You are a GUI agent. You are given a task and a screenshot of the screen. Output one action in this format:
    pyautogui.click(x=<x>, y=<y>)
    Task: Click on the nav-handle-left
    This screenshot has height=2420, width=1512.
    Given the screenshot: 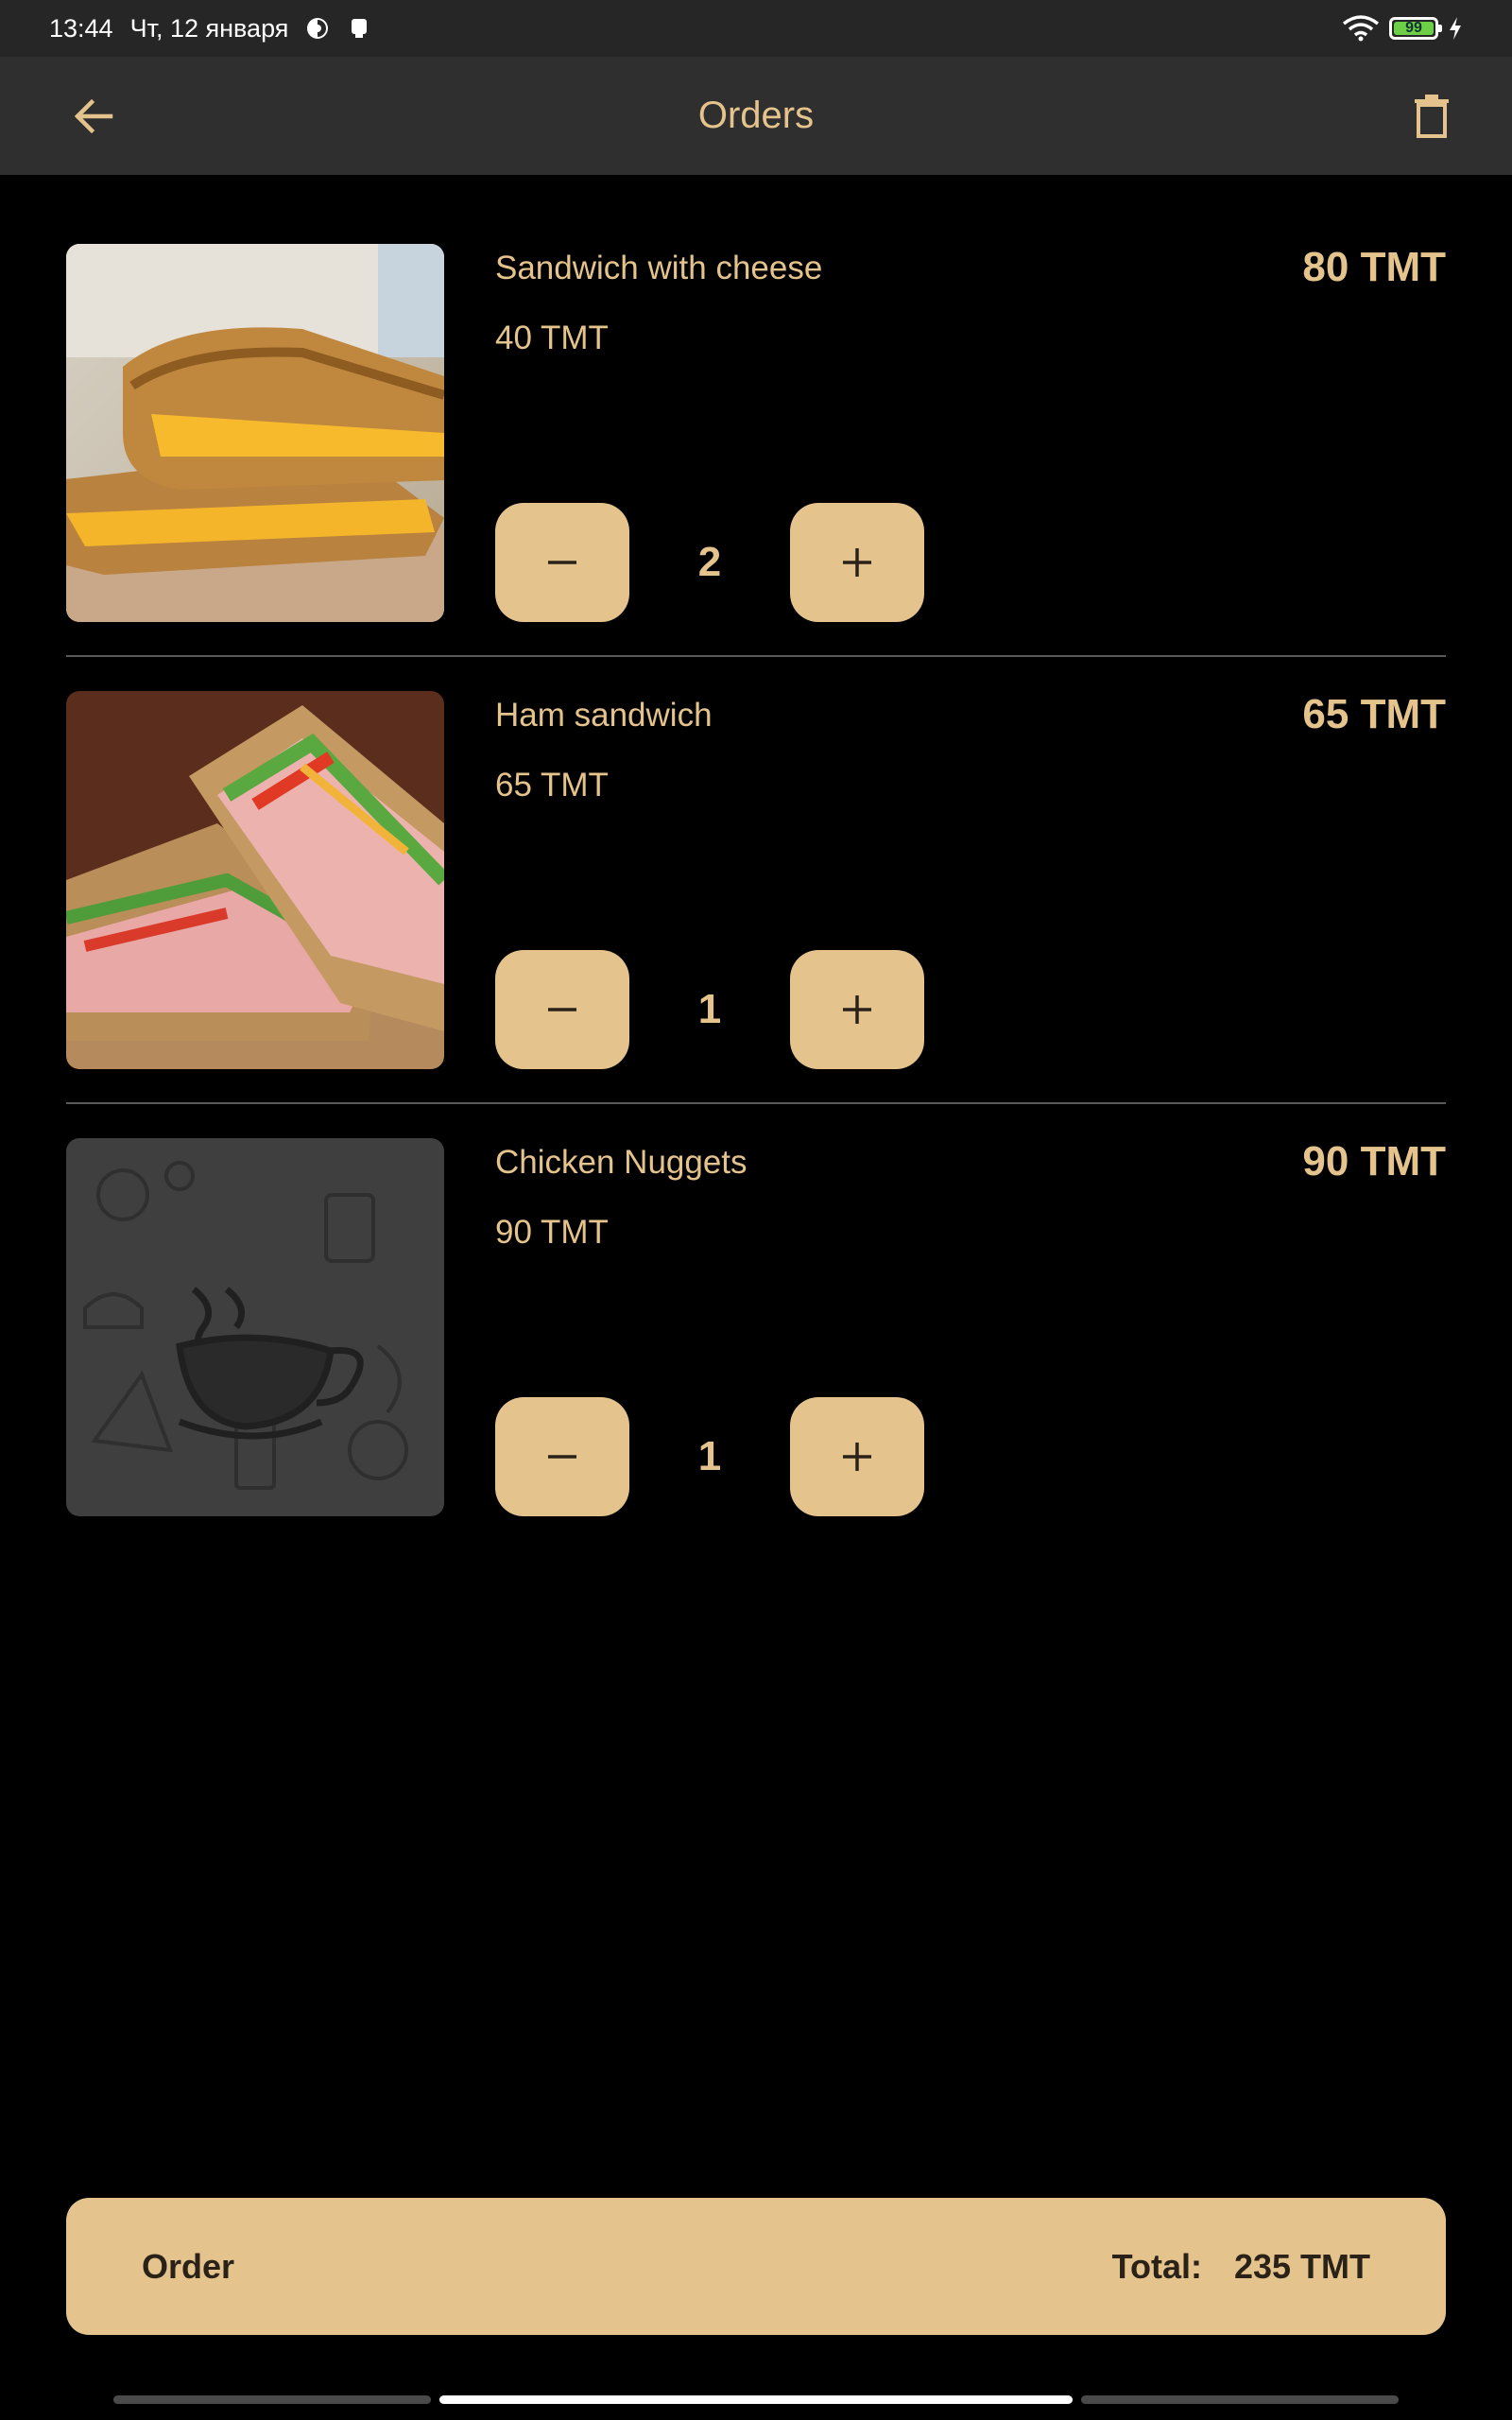 What is the action you would take?
    pyautogui.click(x=272, y=2399)
    